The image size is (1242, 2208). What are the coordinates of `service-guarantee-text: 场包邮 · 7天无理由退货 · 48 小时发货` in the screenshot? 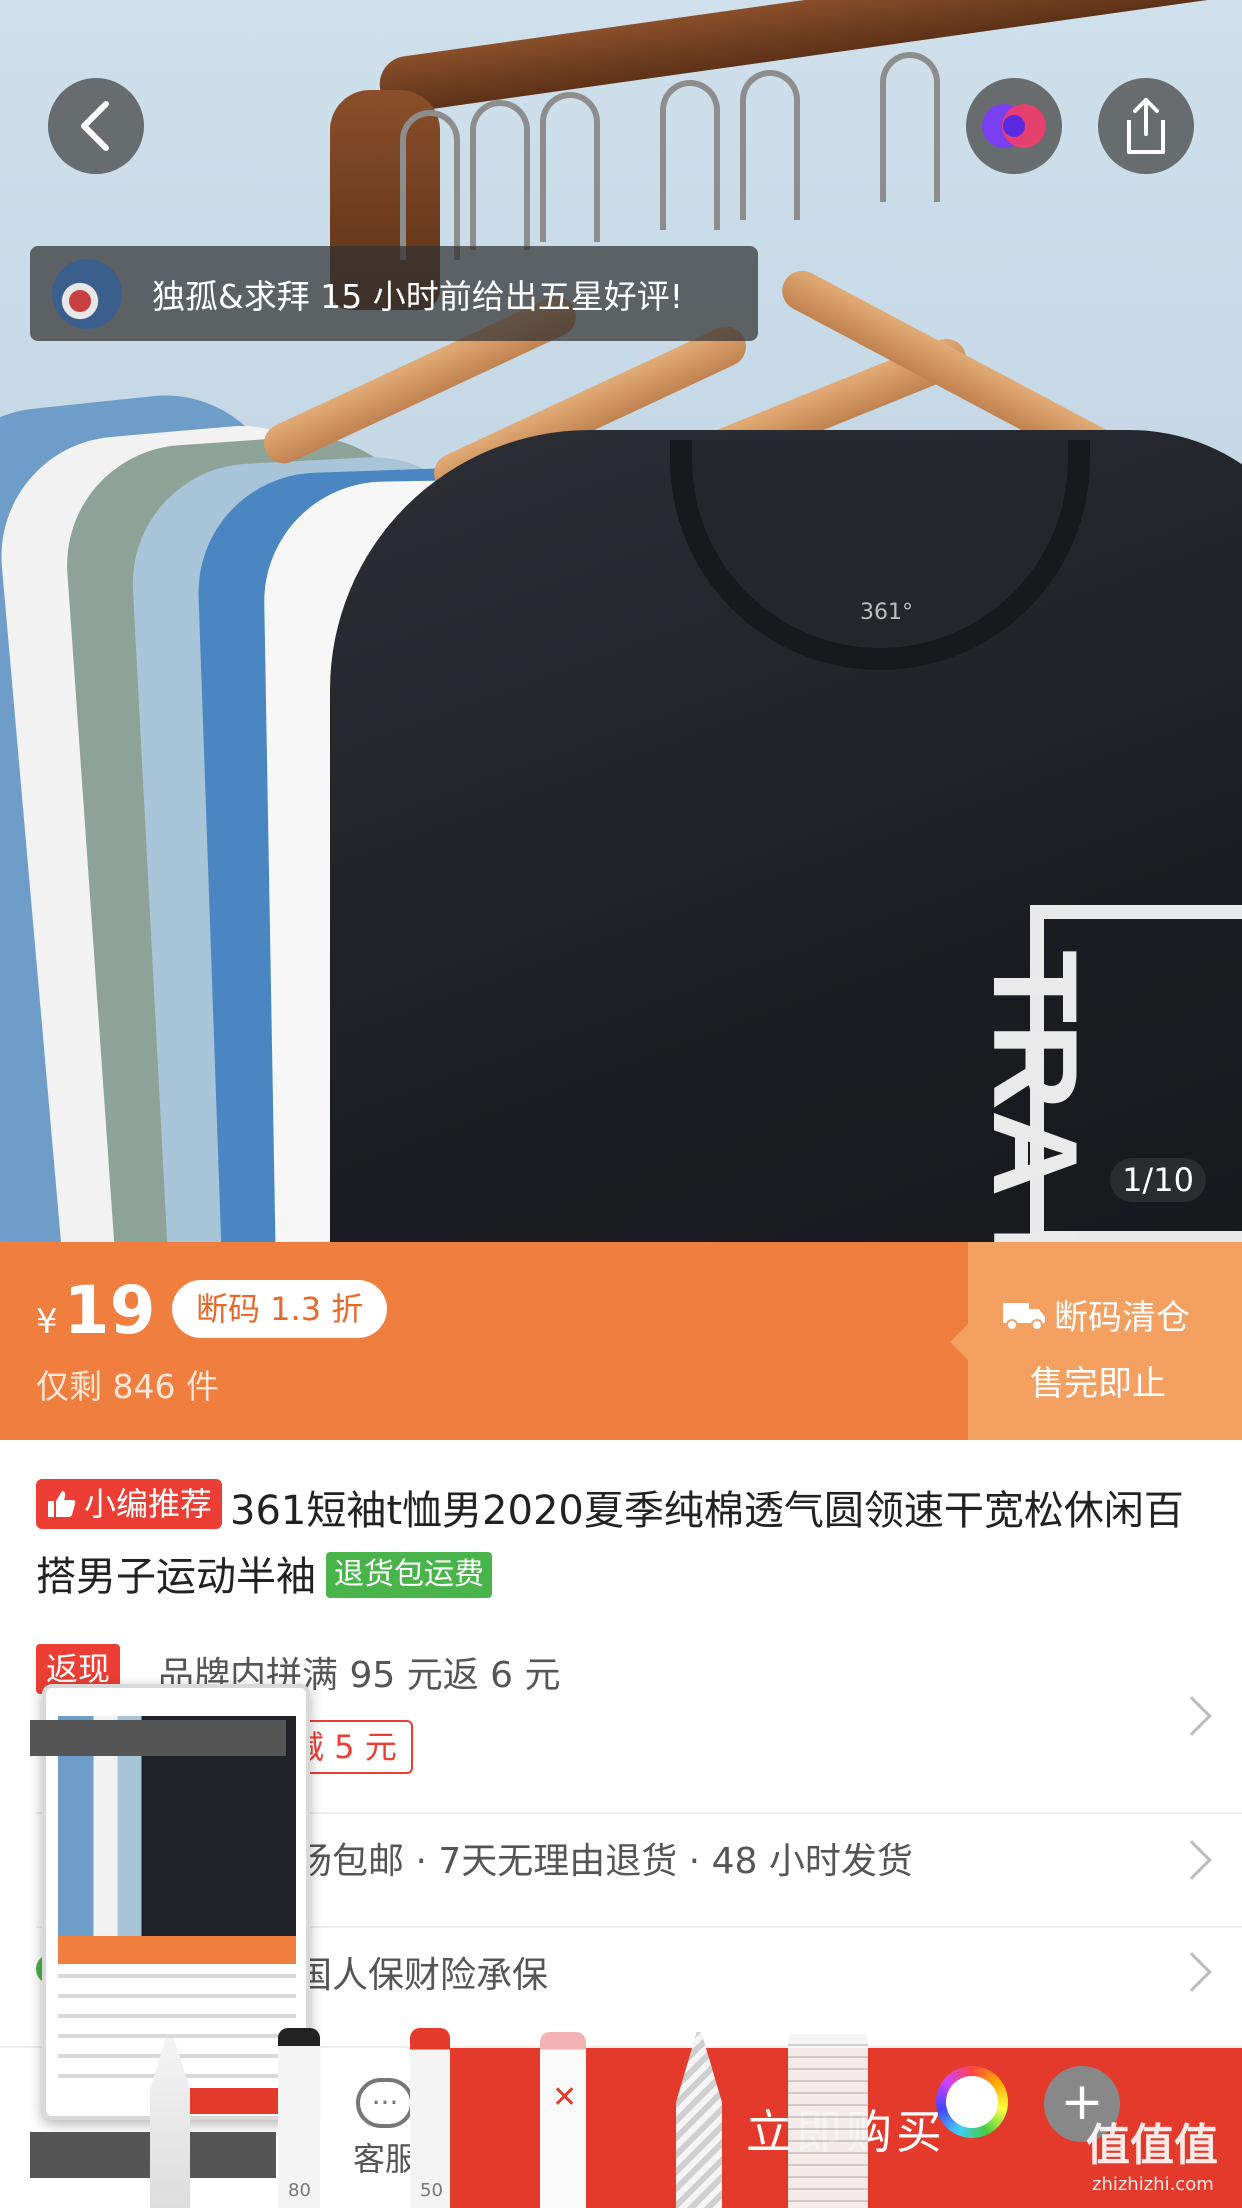 It's located at (604, 1861).